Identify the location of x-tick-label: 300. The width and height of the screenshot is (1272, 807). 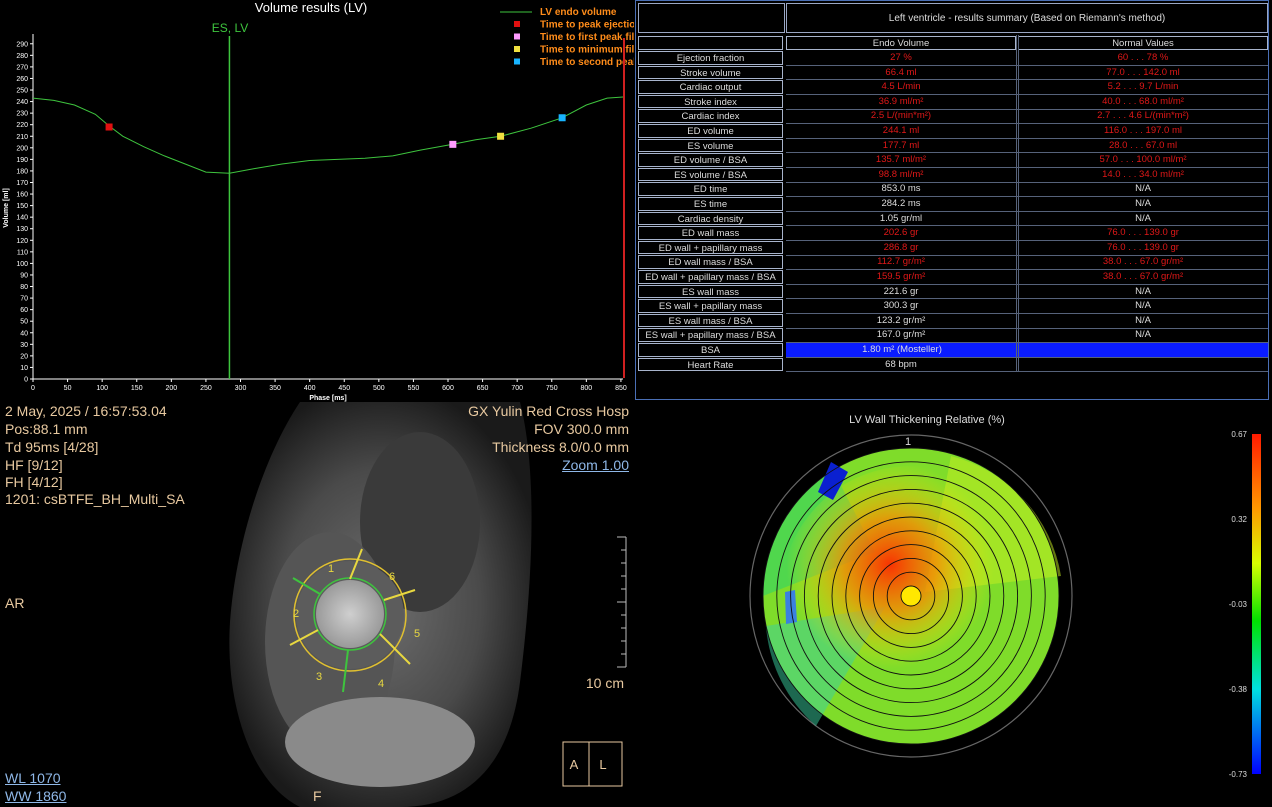
(241, 388).